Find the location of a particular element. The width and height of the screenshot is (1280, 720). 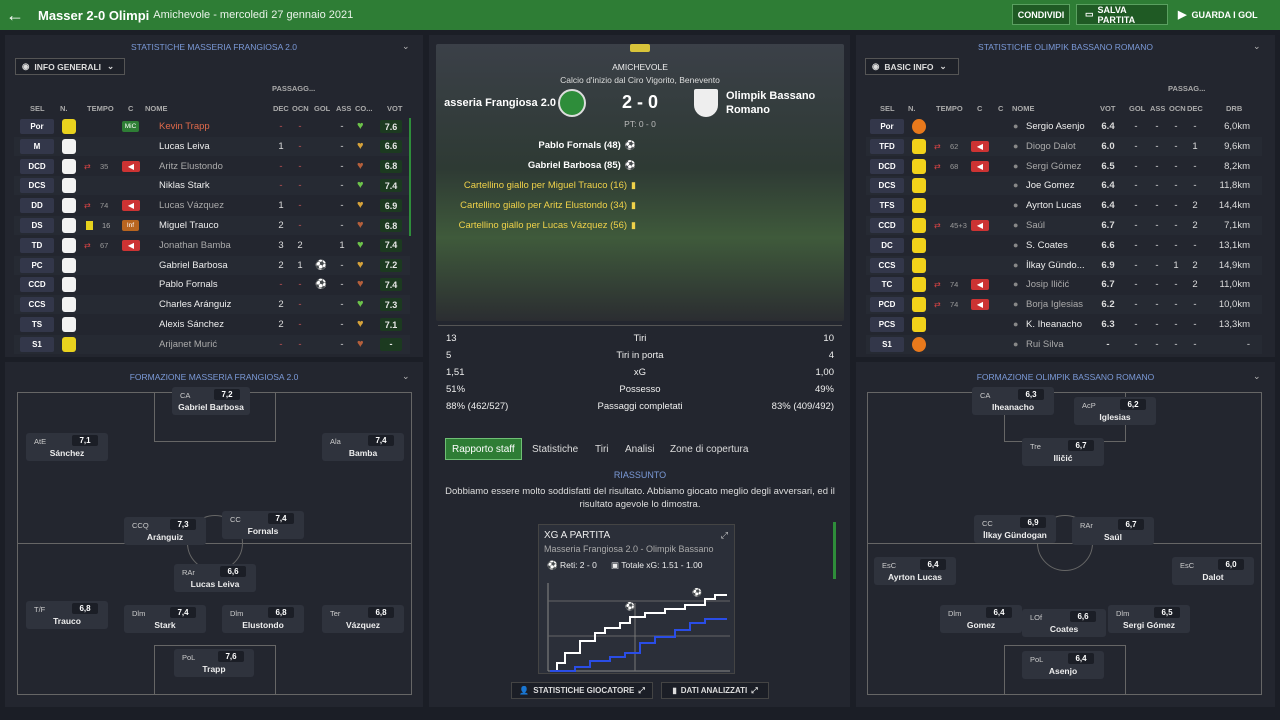

player-card: LOf 6,6 Coates is located at coordinates (1064, 623).